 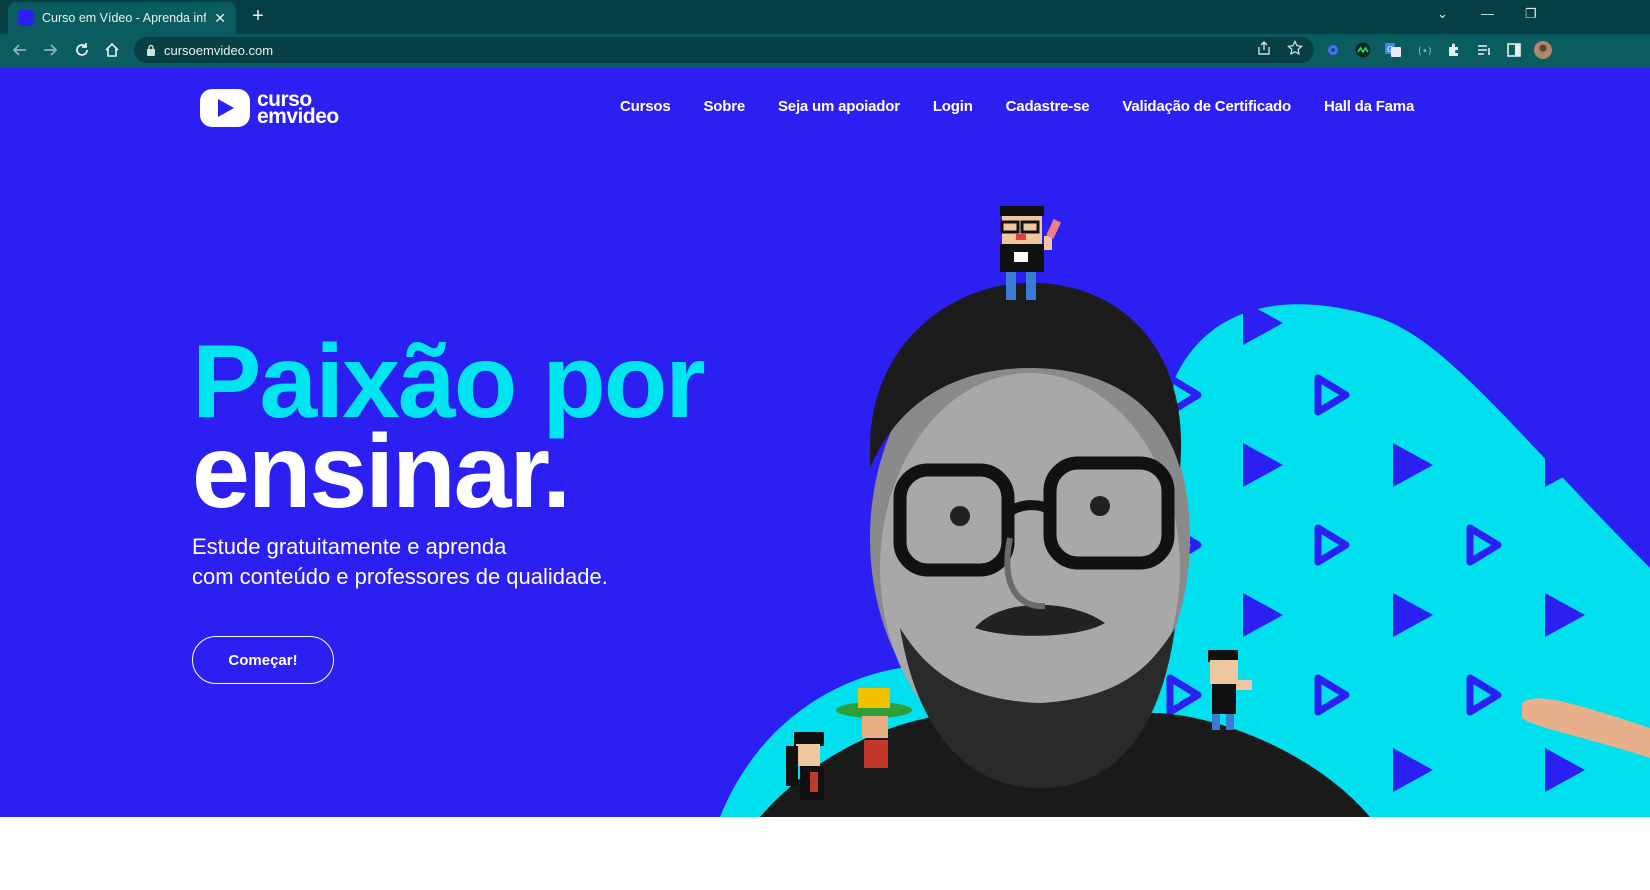 I want to click on site-logo: curso emvideo, so click(x=269, y=108).